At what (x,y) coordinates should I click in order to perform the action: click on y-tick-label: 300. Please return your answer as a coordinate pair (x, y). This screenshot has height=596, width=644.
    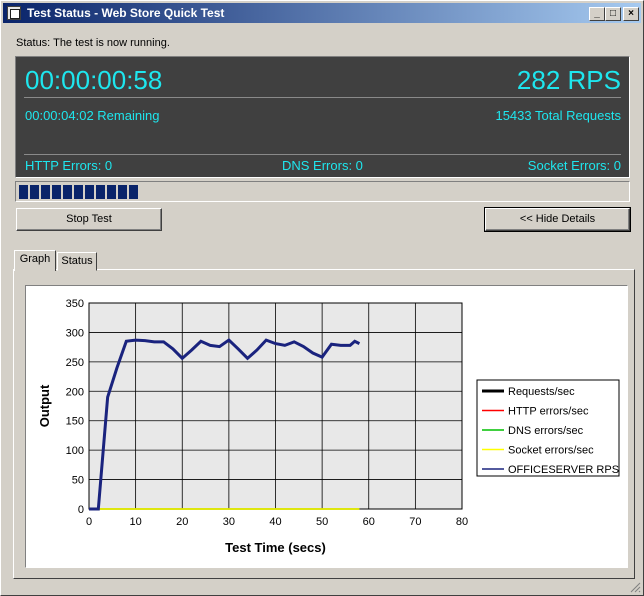
    Looking at the image, I should click on (75, 333).